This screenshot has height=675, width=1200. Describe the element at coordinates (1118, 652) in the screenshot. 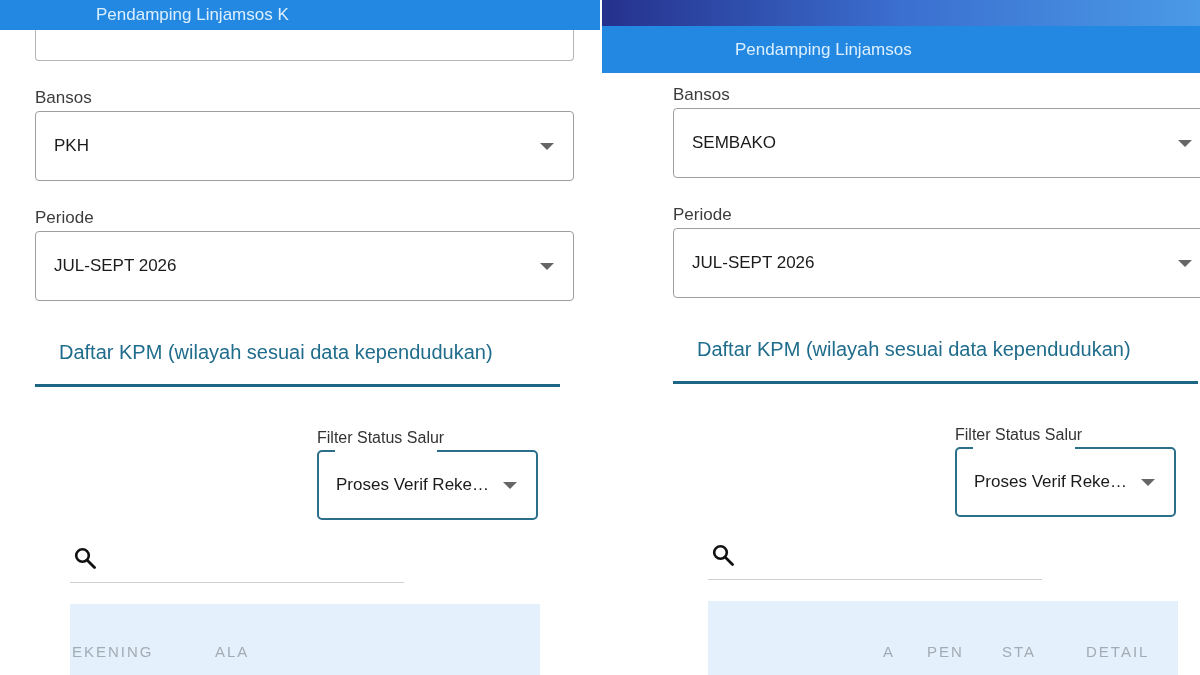

I see `column-header: DETAIL` at that location.